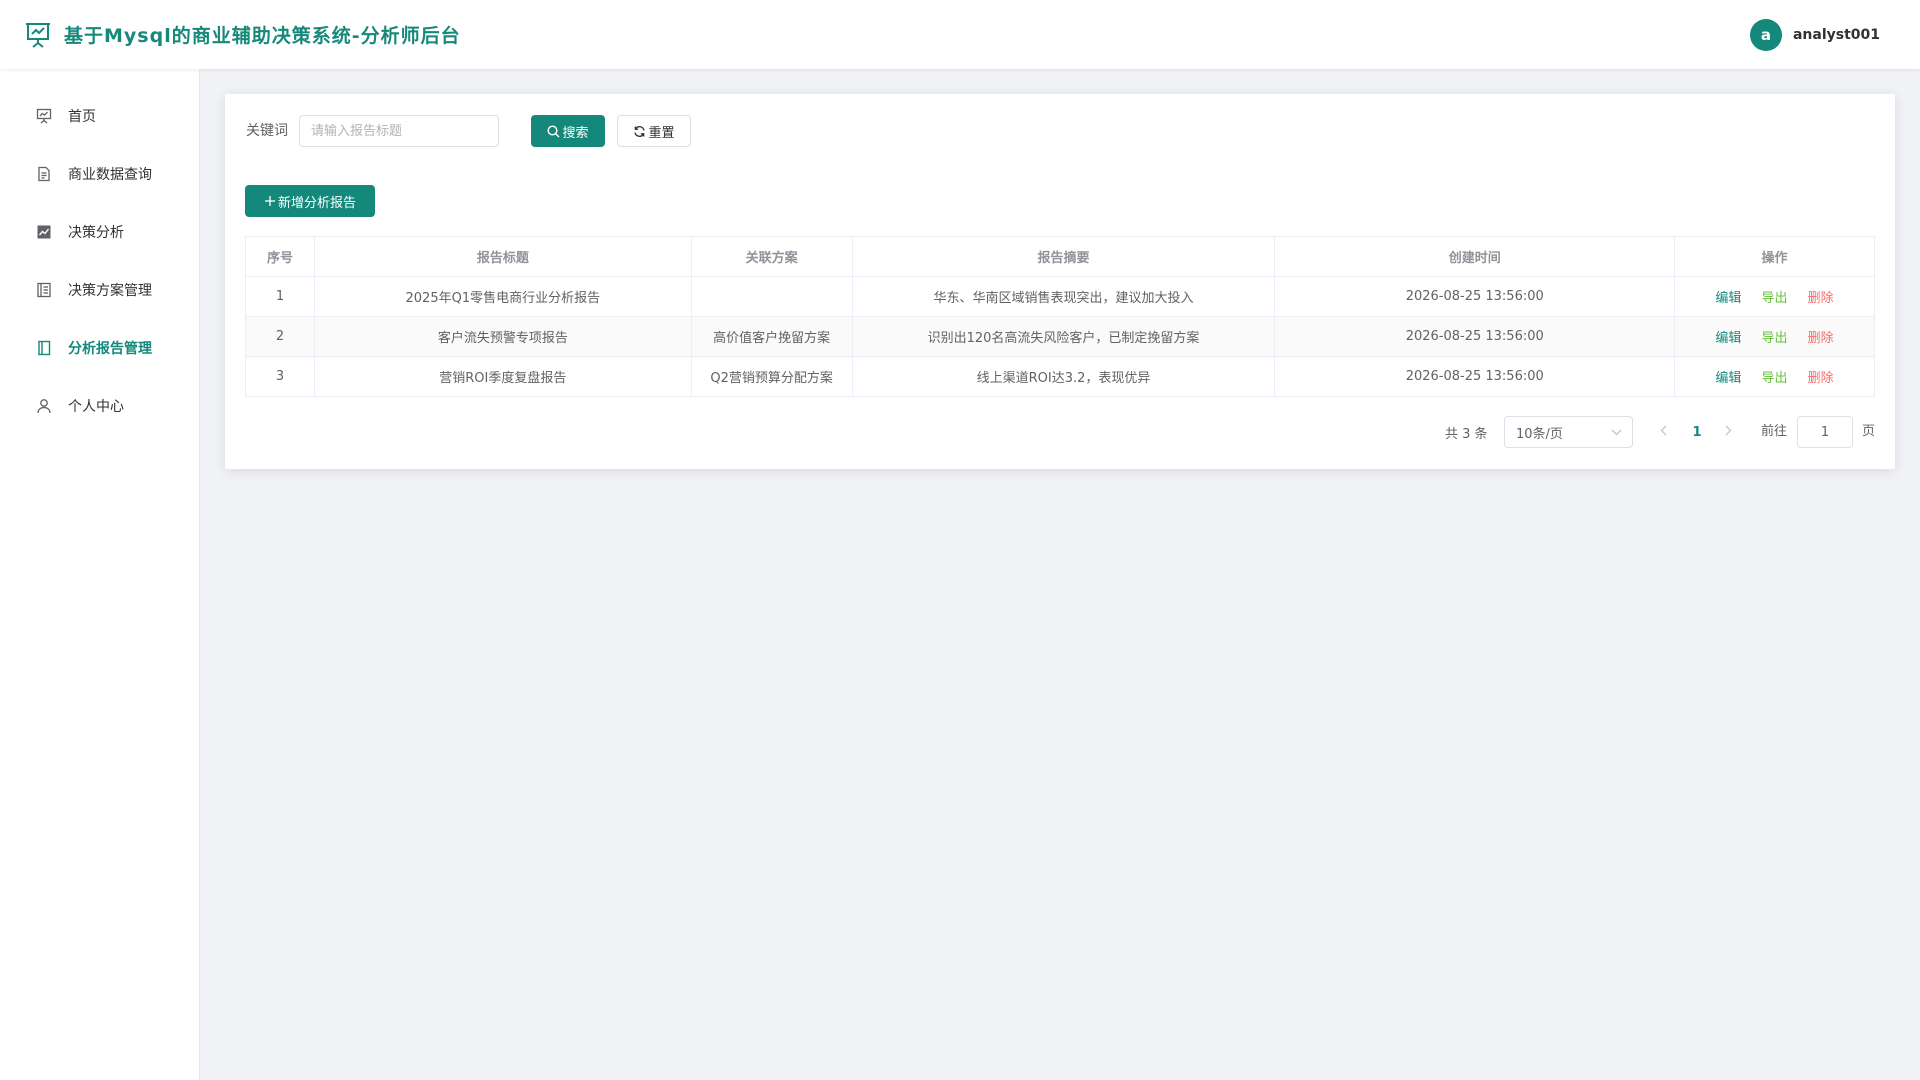 The width and height of the screenshot is (1920, 1080). I want to click on refresh-icon, so click(639, 131).